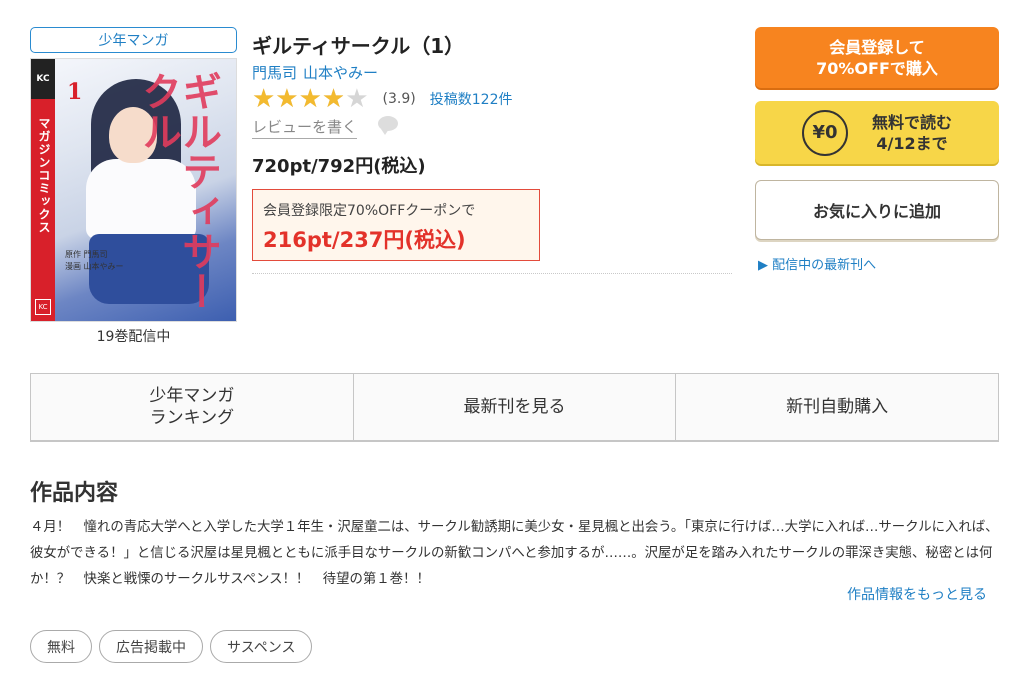  What do you see at coordinates (369, 211) in the screenshot?
I see `coupon-label: 会員登録限定70%OFFクーポンで` at bounding box center [369, 211].